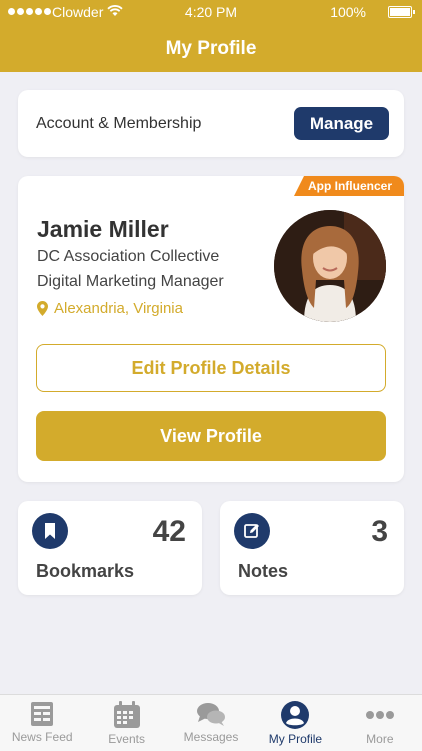  What do you see at coordinates (211, 368) in the screenshot?
I see `edit-profile-button: Edit Profile Details` at bounding box center [211, 368].